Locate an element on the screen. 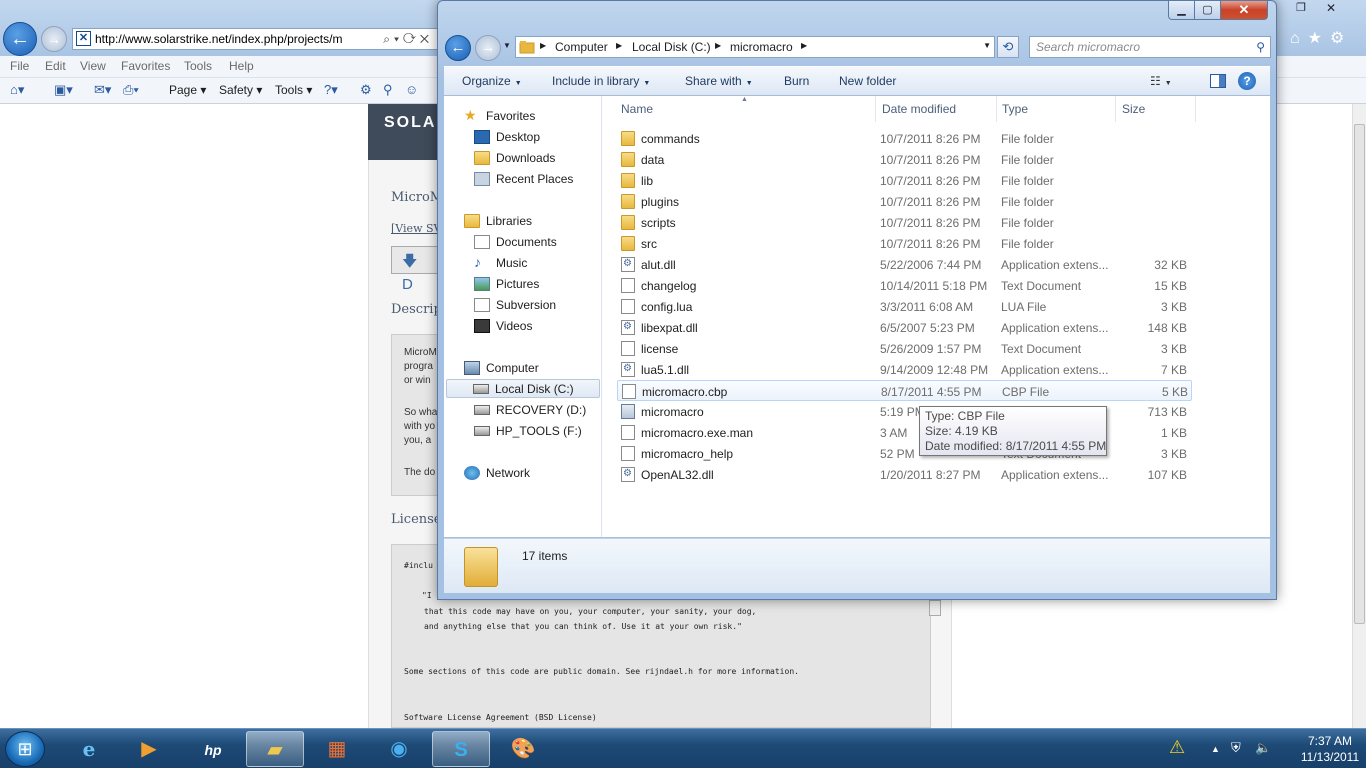 This screenshot has width=1366, height=769. nav-pictures: Pictures is located at coordinates (534, 284).